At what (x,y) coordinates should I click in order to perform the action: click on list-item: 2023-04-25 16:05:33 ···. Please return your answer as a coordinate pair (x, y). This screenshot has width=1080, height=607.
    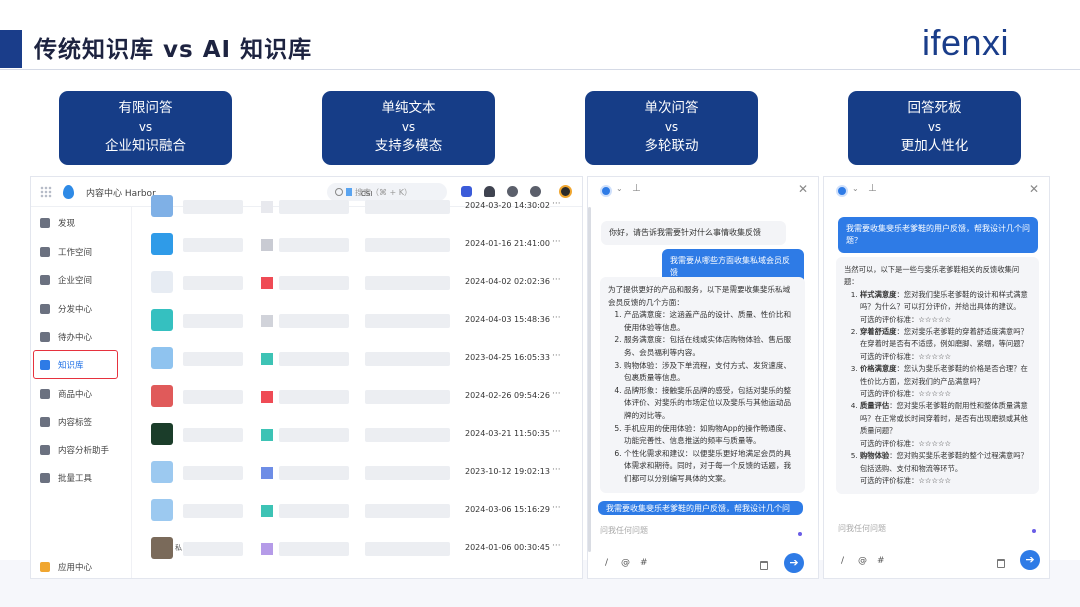
    Looking at the image, I should click on (362, 360).